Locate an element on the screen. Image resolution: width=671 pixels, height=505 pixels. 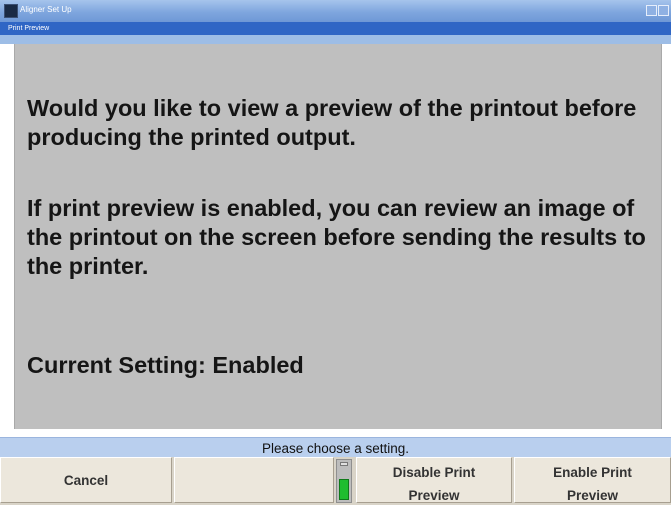
indicator-knob is located at coordinates (344, 464).